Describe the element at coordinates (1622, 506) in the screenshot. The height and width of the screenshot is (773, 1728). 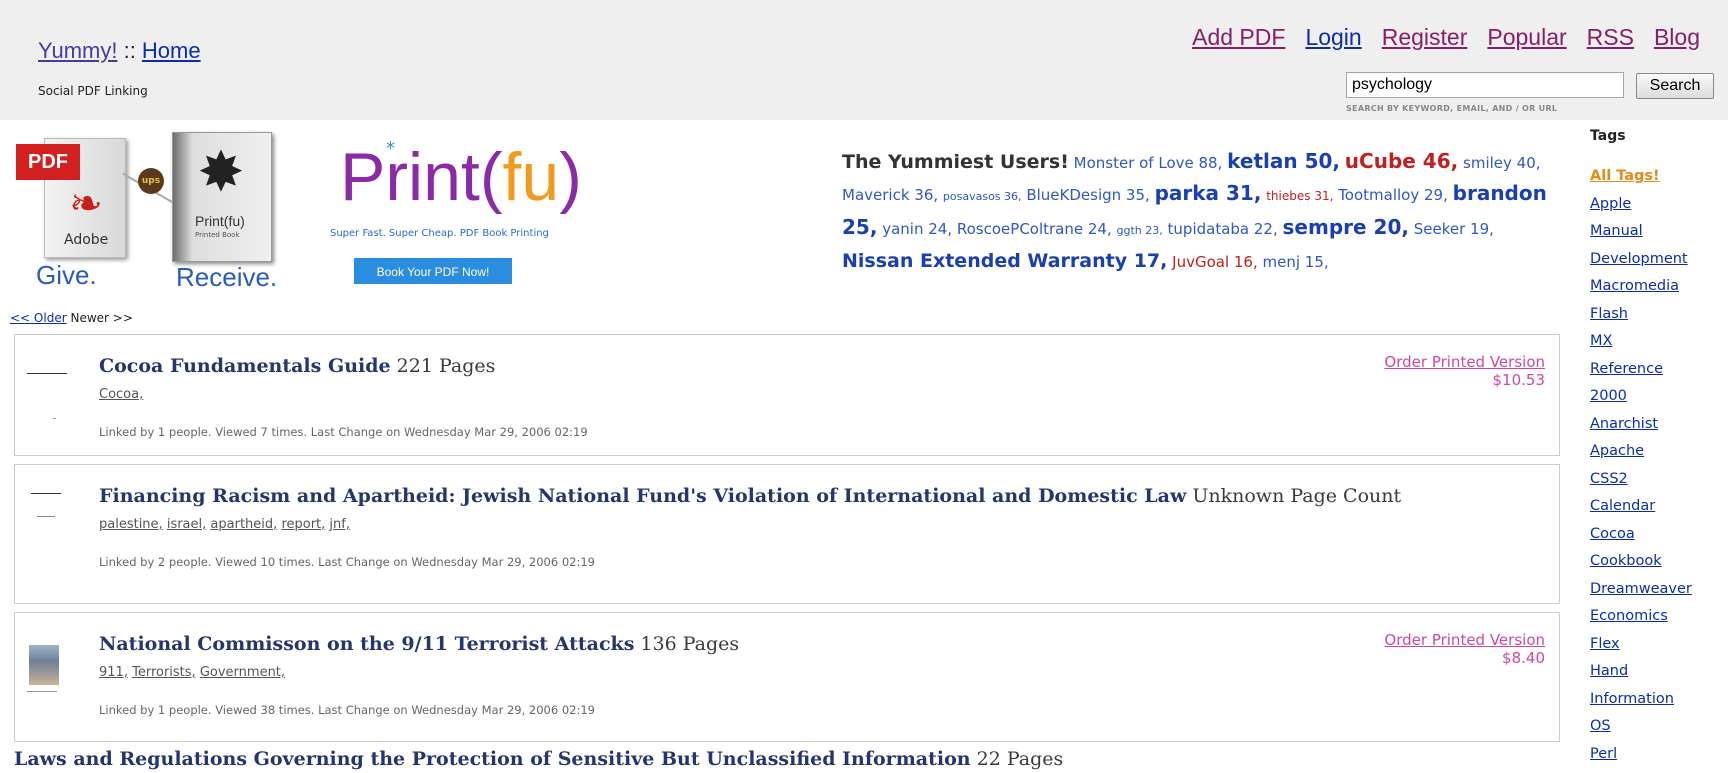
I see `tag-link: Calendar` at that location.